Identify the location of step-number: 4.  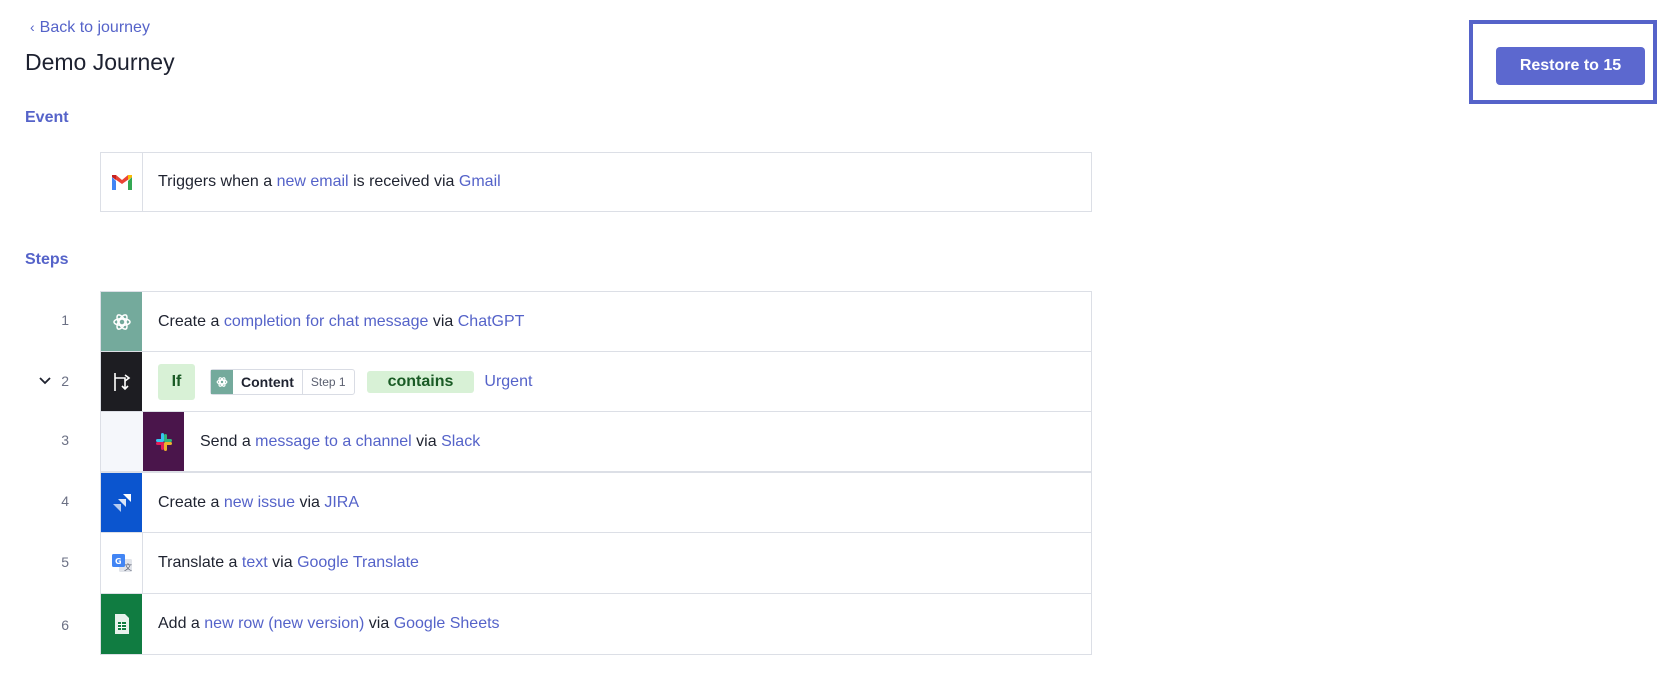
(65, 501).